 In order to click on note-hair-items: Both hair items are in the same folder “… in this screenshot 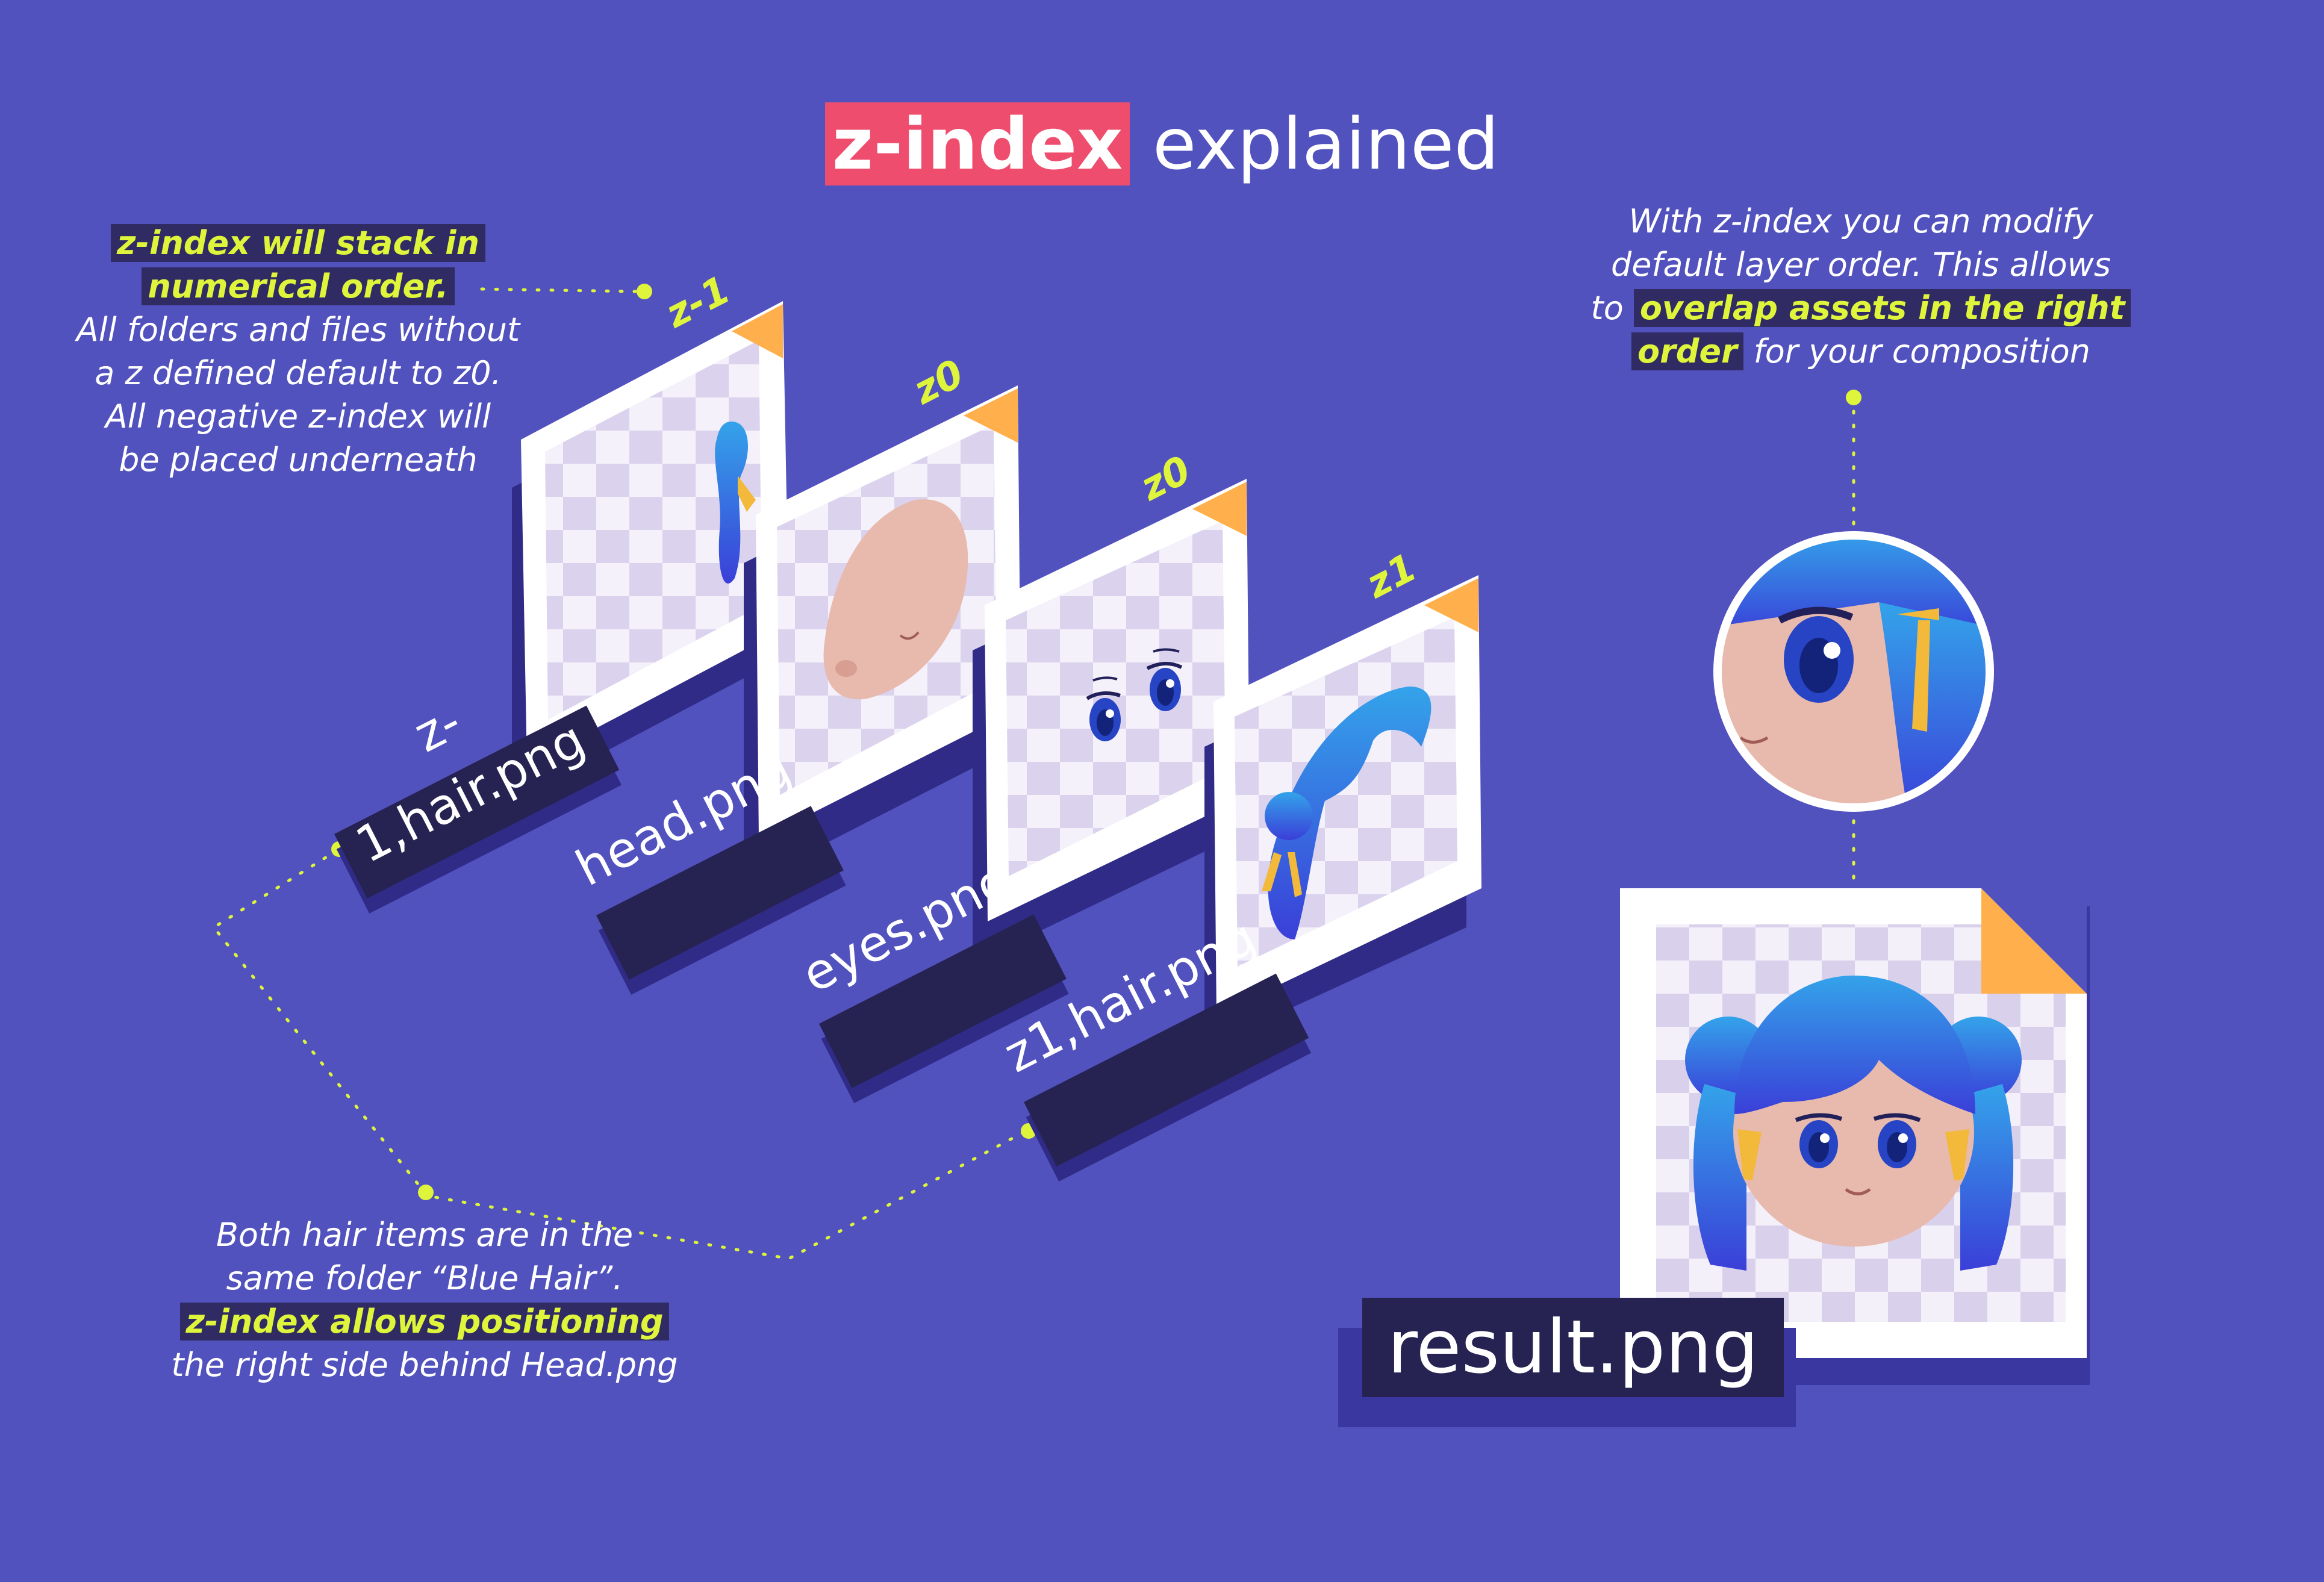, I will do `click(425, 1300)`.